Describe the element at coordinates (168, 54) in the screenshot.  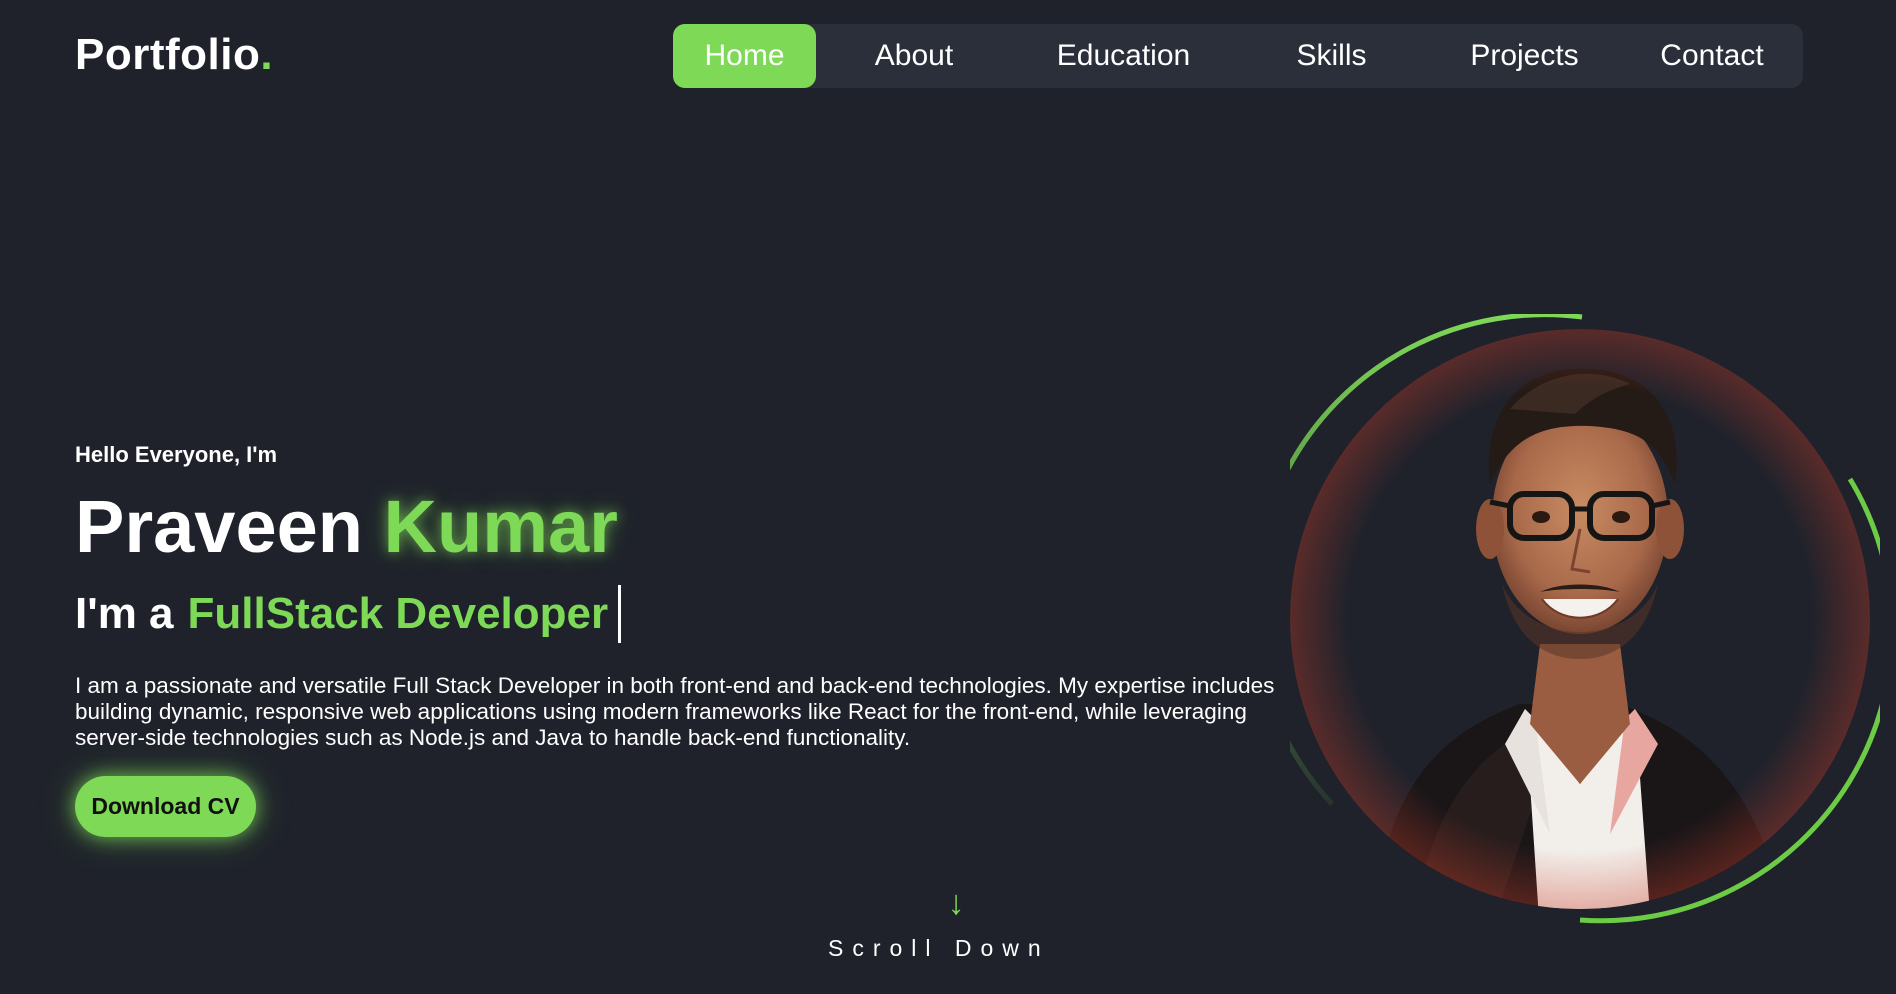
I see `logo-text: Portfolio` at that location.